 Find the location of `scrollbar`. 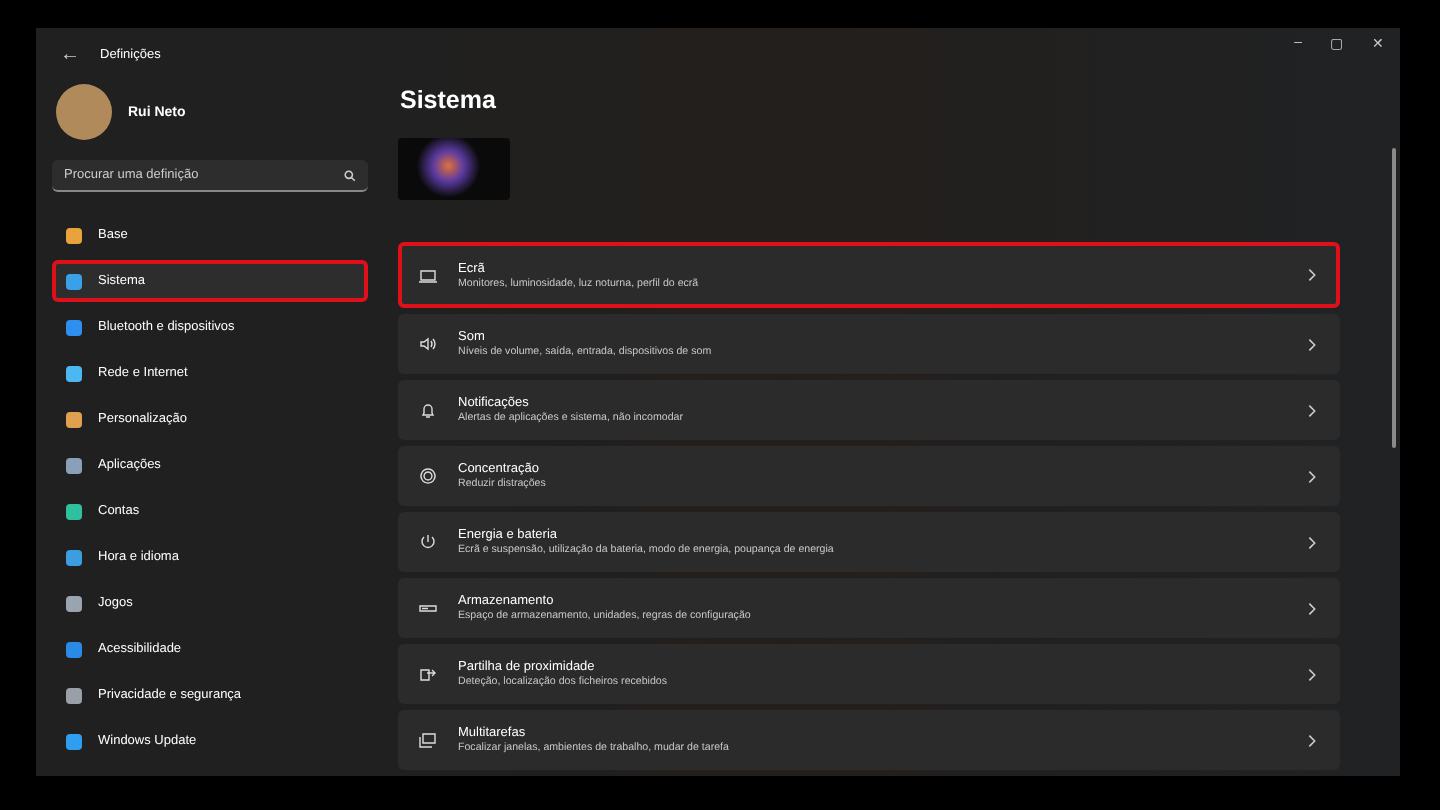

scrollbar is located at coordinates (1394, 298).